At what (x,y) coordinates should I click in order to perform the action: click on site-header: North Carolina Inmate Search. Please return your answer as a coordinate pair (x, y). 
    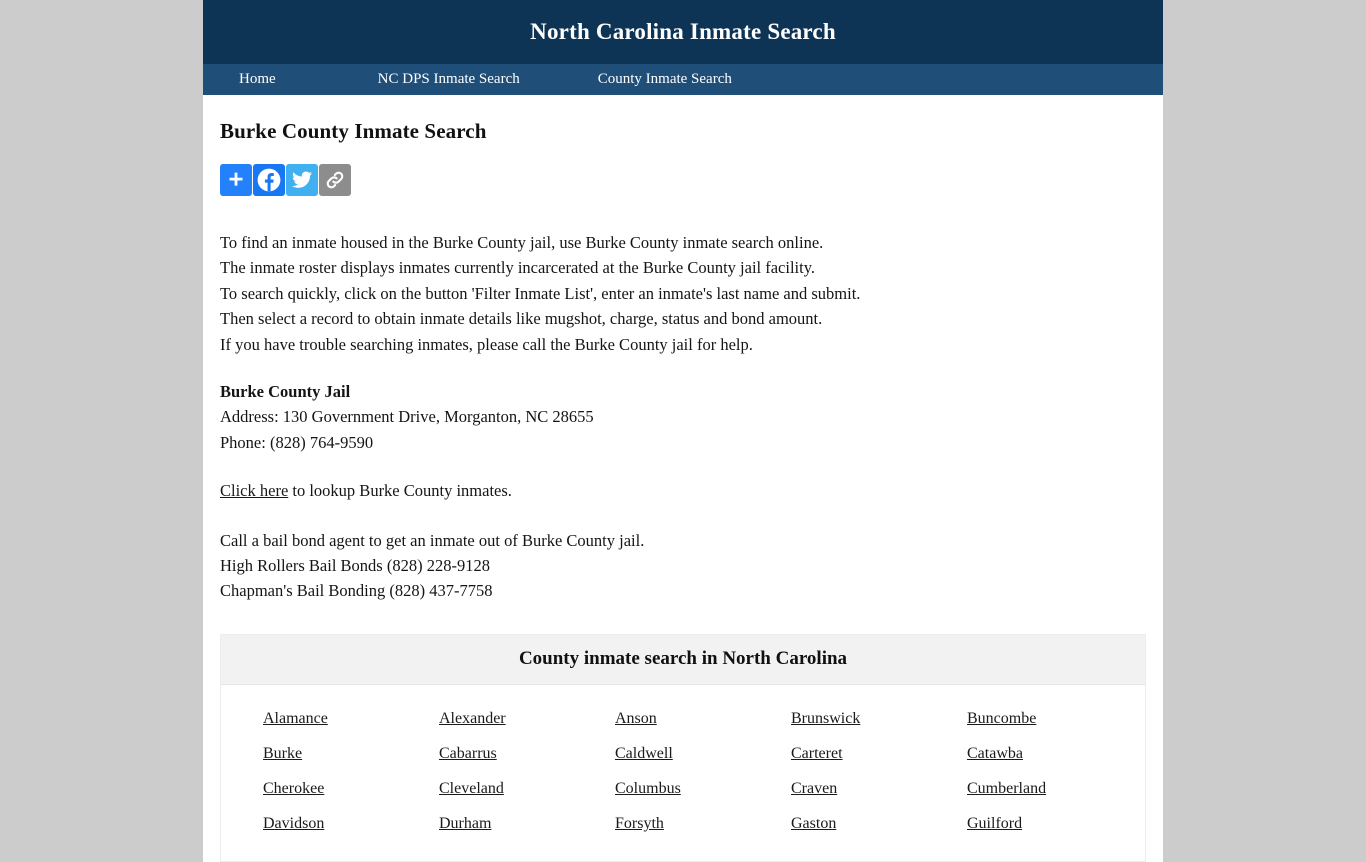
    Looking at the image, I should click on (683, 32).